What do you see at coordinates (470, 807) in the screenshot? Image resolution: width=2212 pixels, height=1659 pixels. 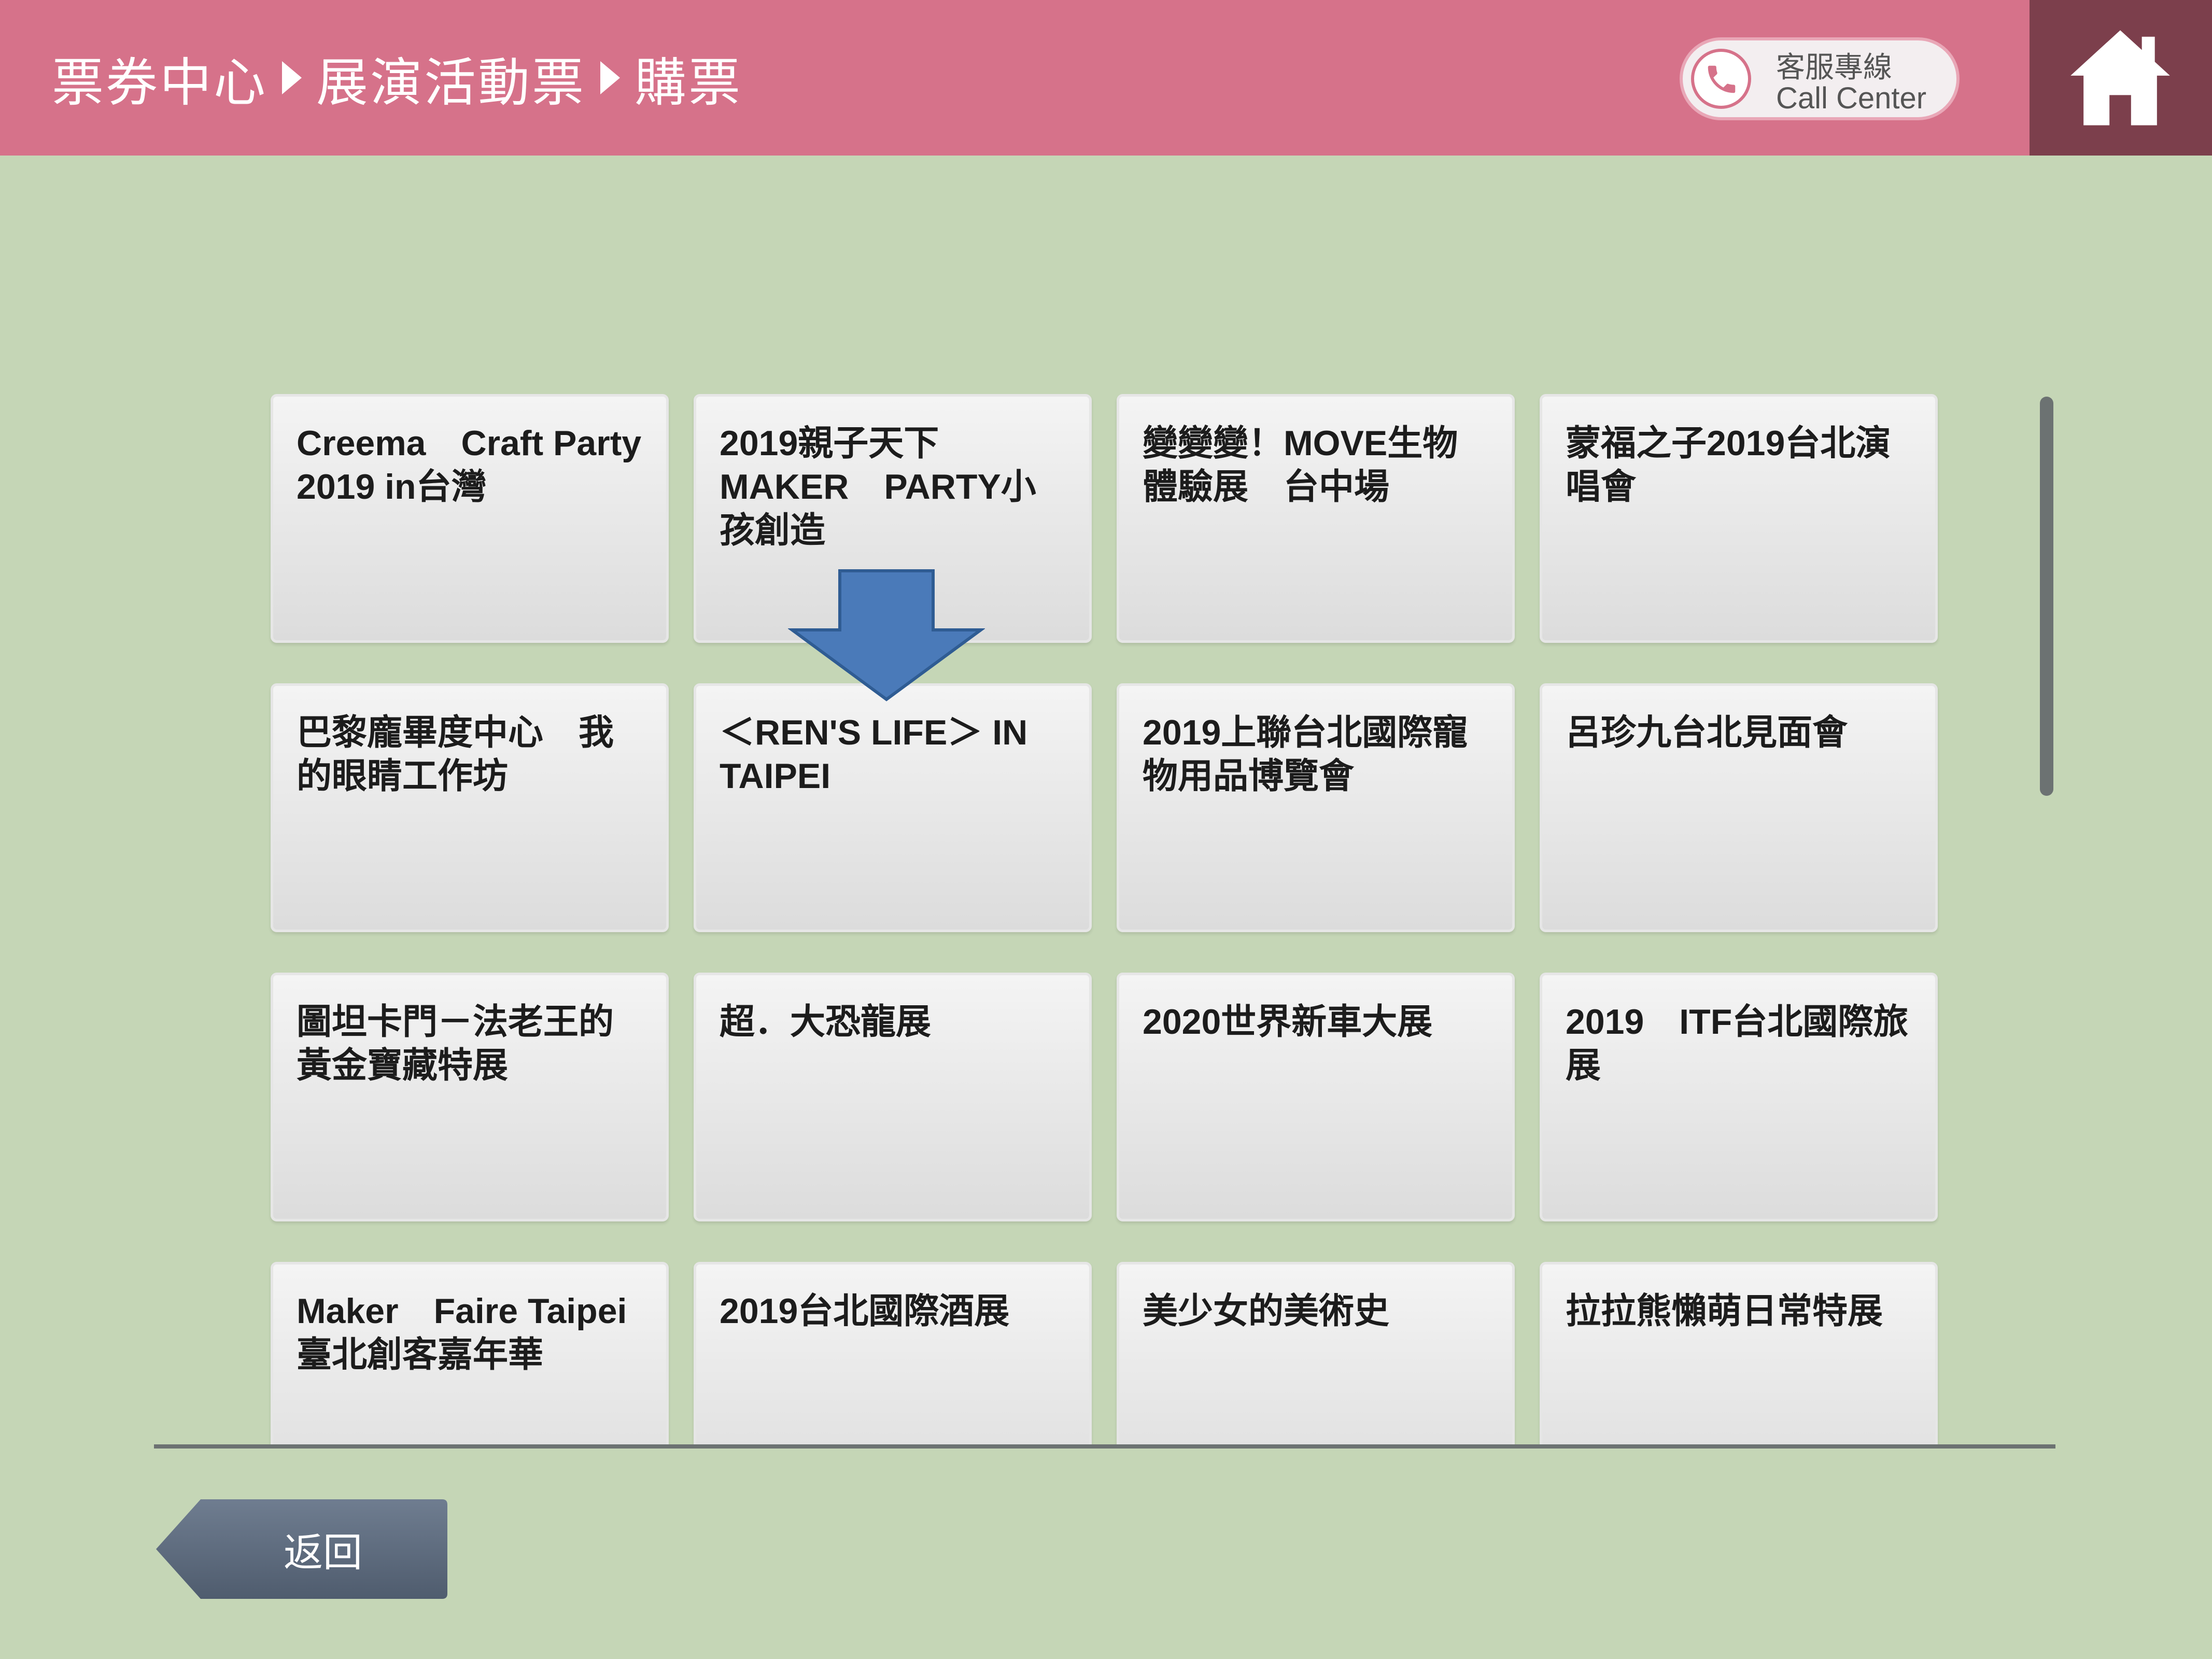 I see `event-tile: 巴黎龐畢度中心 我的眼睛工作坊` at bounding box center [470, 807].